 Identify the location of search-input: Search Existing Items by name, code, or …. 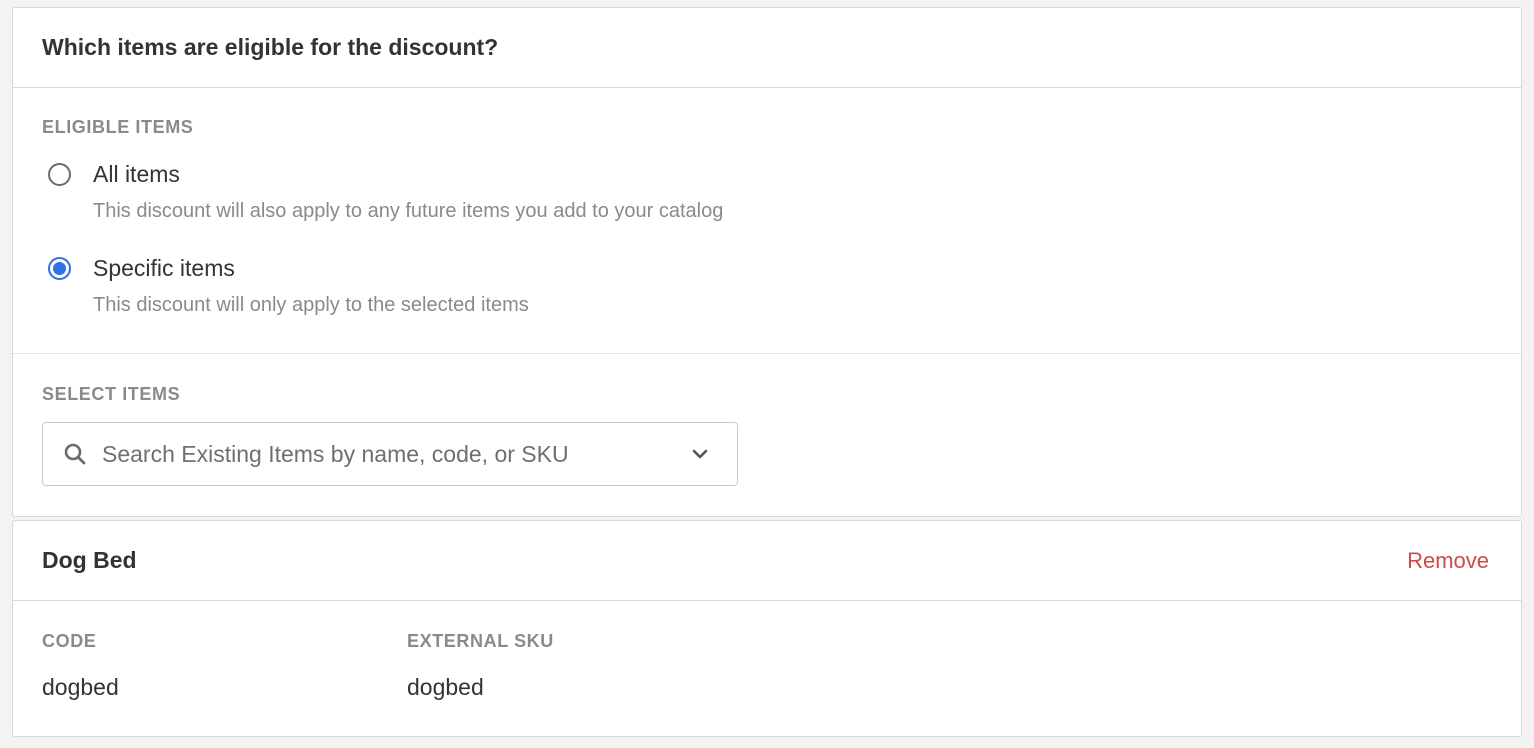
(396, 454).